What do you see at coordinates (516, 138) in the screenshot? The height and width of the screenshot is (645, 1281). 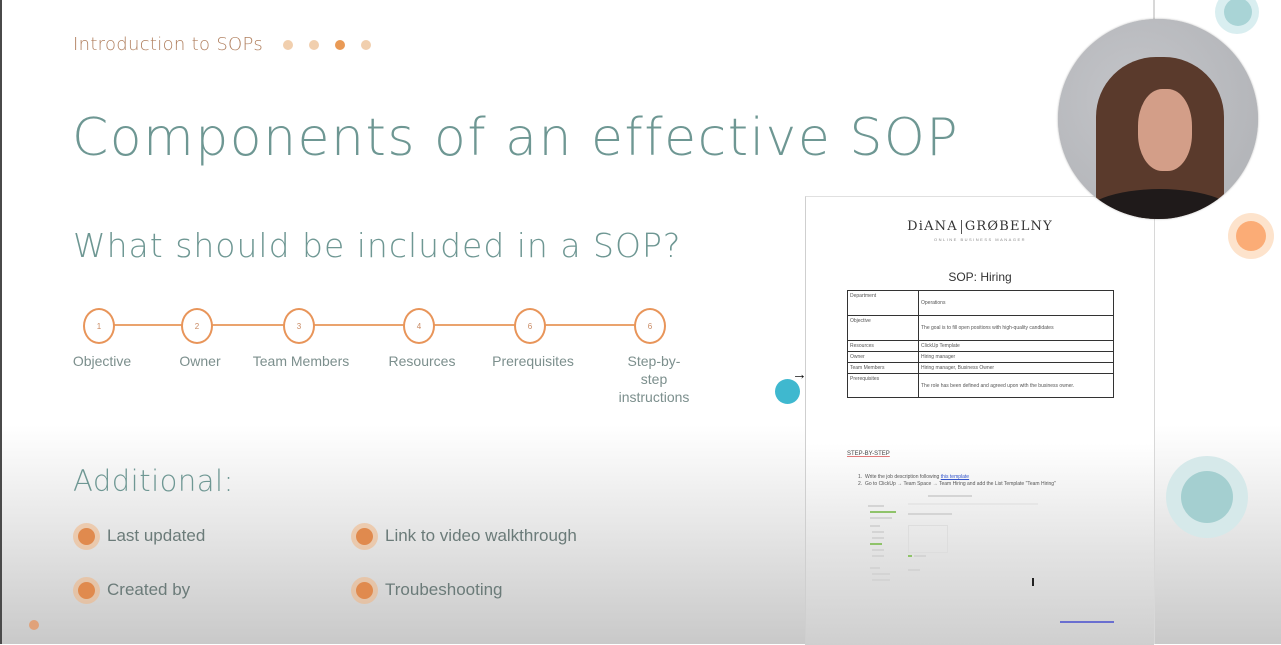 I see `slide-title: Components of an effective SOP` at bounding box center [516, 138].